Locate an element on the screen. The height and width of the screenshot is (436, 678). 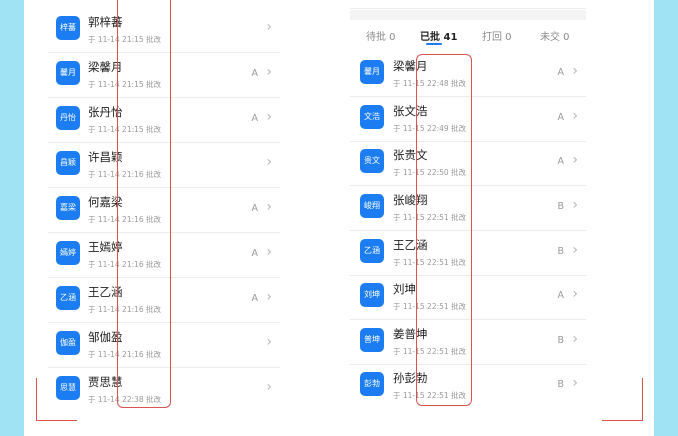
tab-pending: 待批 0 is located at coordinates (381, 35).